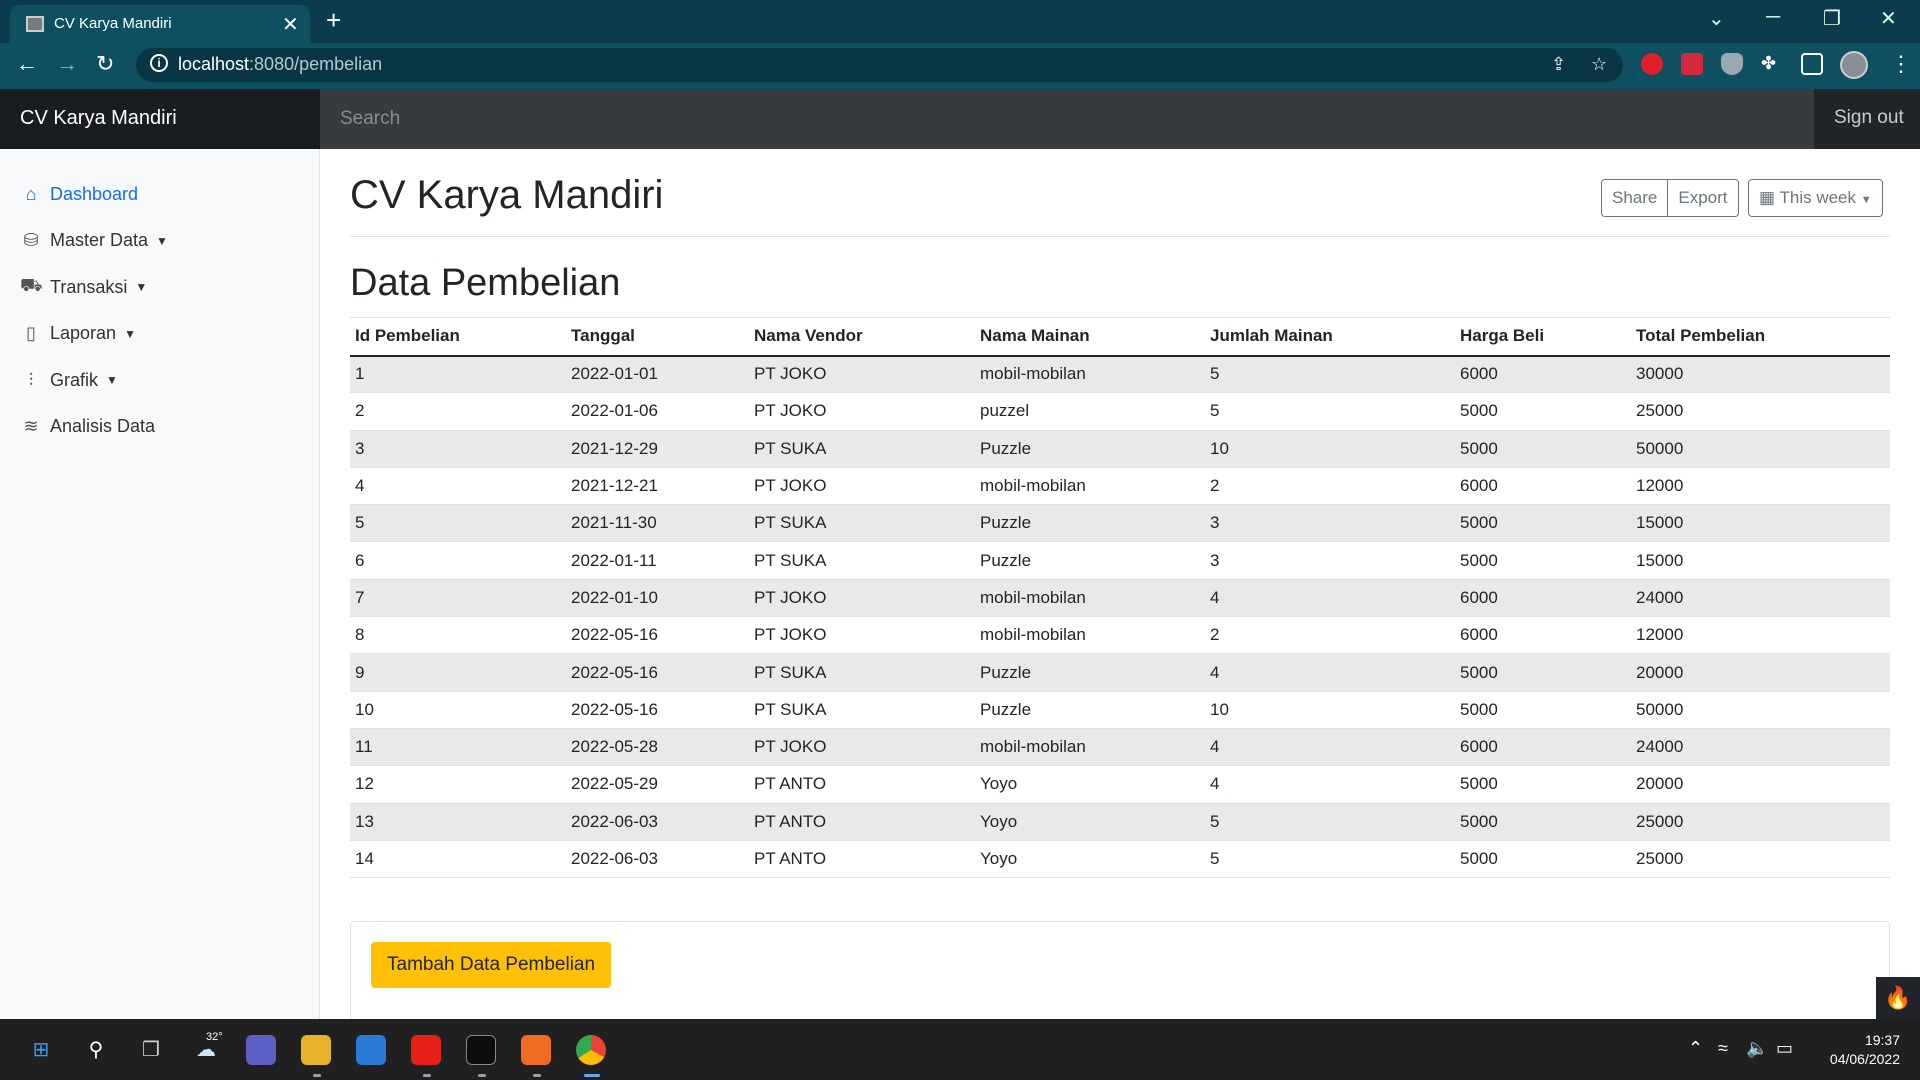 The width and height of the screenshot is (1920, 1080). What do you see at coordinates (1723, 1048) in the screenshot?
I see `wifi-icon: ≈` at bounding box center [1723, 1048].